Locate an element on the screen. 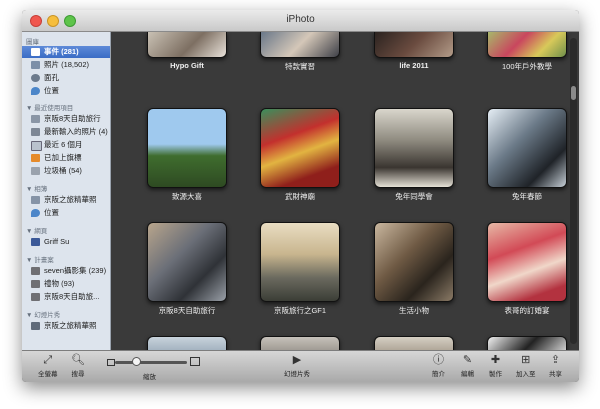  event-tile: 兔年同學會 is located at coordinates (414, 155).